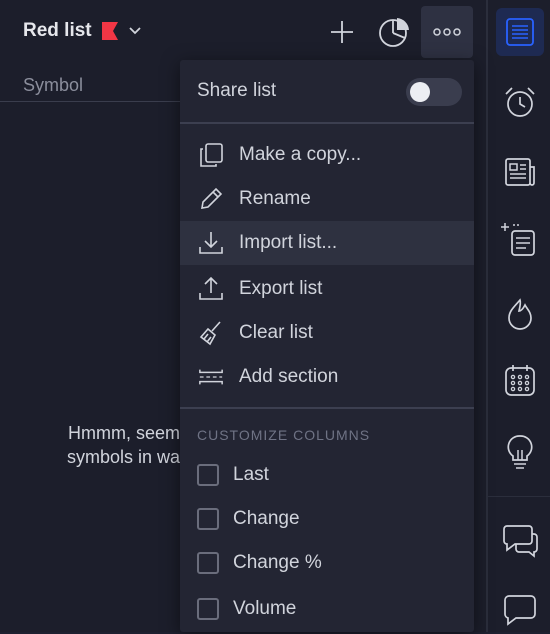 This screenshot has width=550, height=634. What do you see at coordinates (519, 496) in the screenshot?
I see `rail-divider` at bounding box center [519, 496].